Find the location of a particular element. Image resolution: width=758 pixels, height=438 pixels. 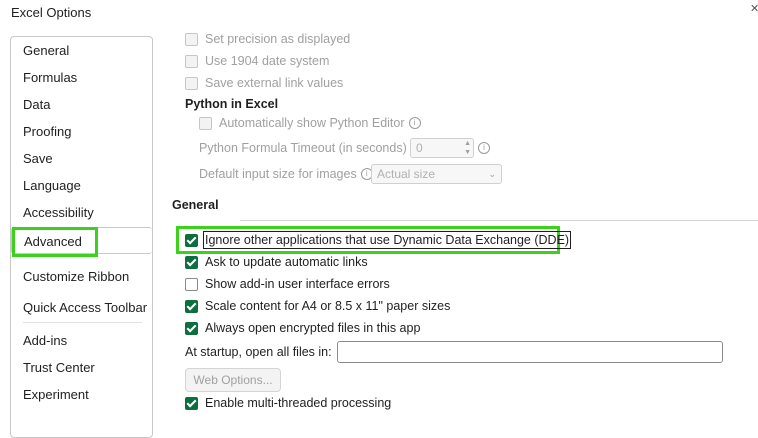

python-auto-show-checkbox is located at coordinates (205, 123).